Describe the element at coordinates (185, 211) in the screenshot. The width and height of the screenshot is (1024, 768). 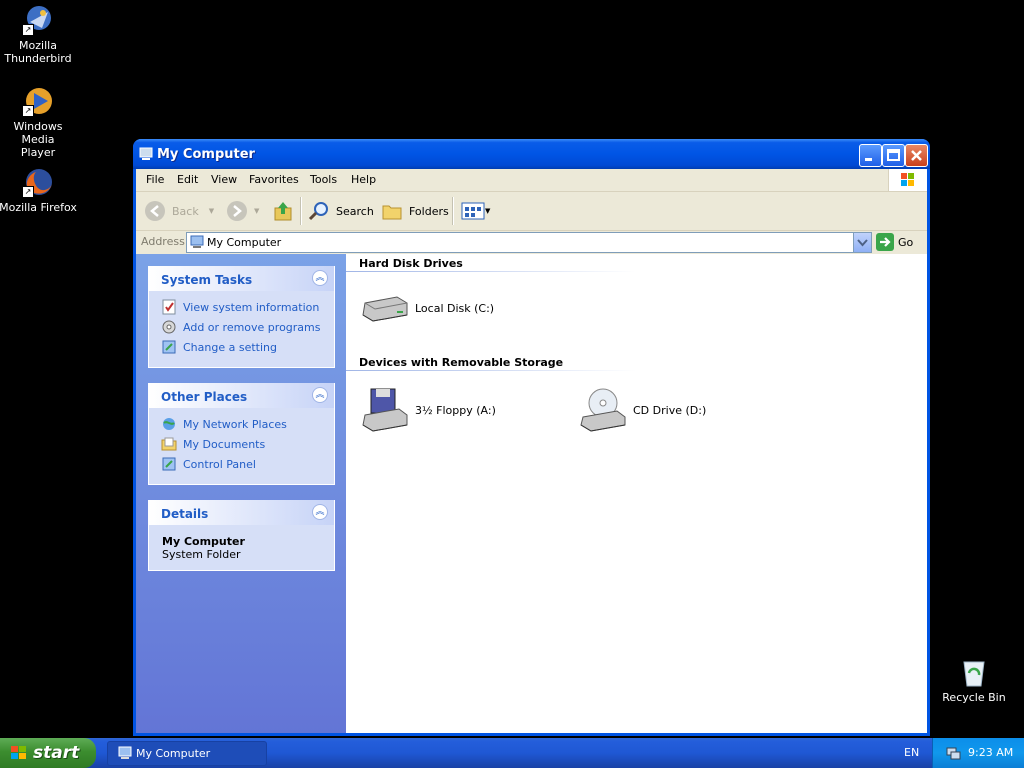
I see `back-label: Back` at that location.